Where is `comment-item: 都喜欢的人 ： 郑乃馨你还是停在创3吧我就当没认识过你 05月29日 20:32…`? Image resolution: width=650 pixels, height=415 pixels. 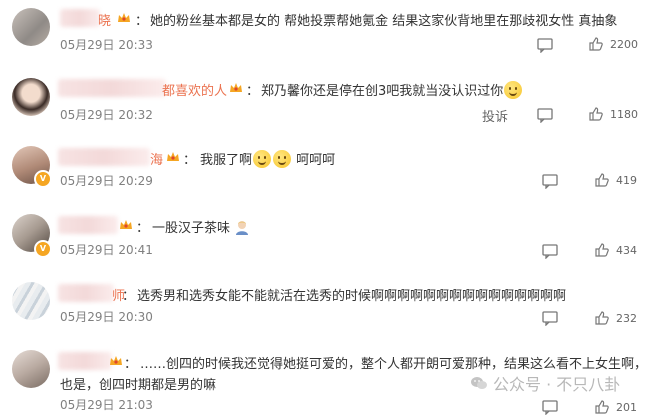 comment-item: 都喜欢的人 ： 郑乃馨你还是停在创3吧我就当没认识过你 05月29日 20:32… is located at coordinates (325, 100).